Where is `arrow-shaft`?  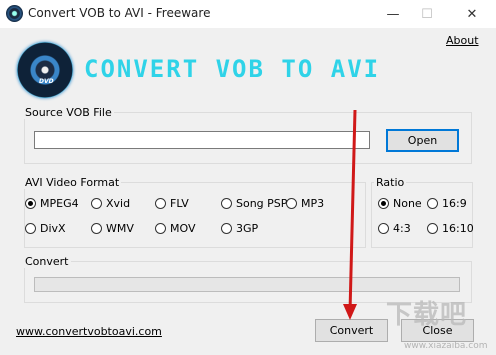
arrow-shaft is located at coordinates (352, 211).